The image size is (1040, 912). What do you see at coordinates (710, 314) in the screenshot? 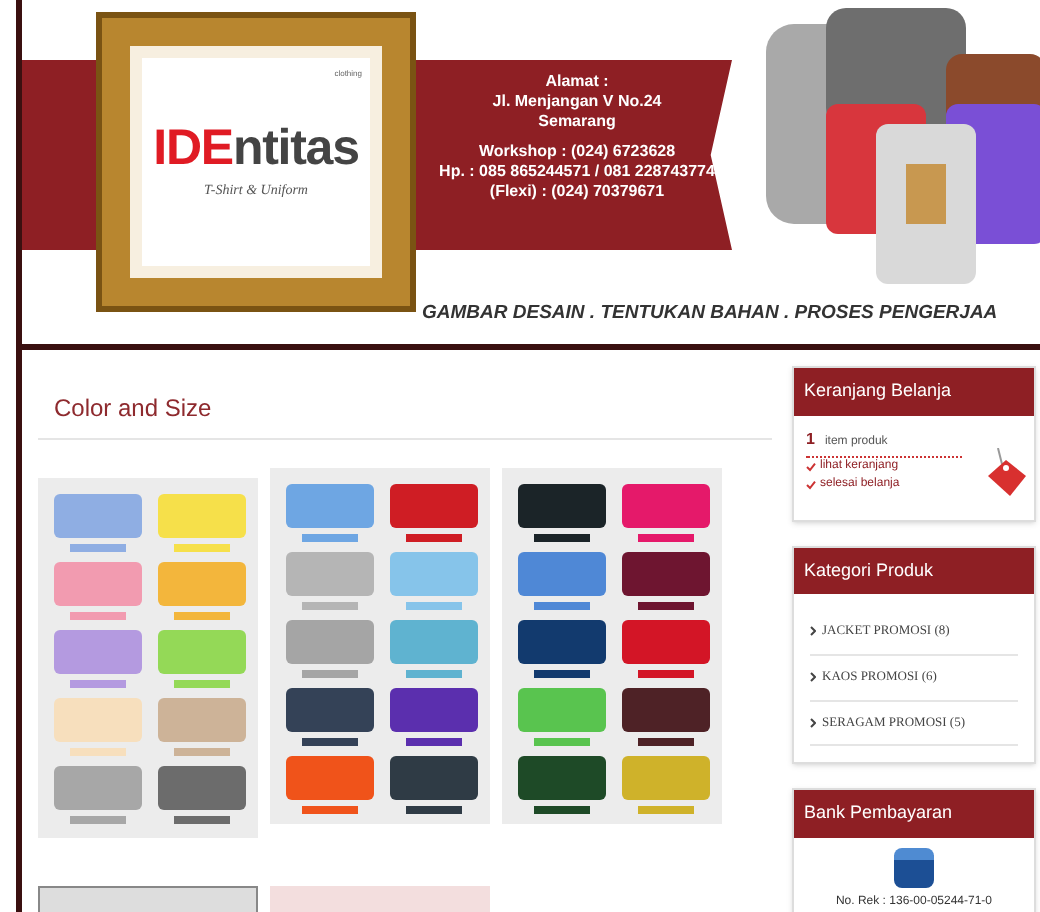
I see `slogan: GAMBAR DESAIN . TENTUKAN BAHAN . PROSES PENGERJAA` at bounding box center [710, 314].